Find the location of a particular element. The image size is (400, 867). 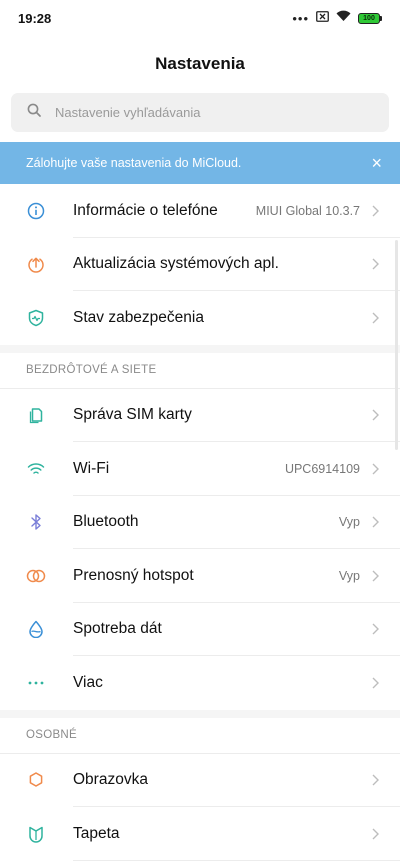

banner-text: Zálohujte vaše nastavenia do MiCloud. is located at coordinates (134, 163).